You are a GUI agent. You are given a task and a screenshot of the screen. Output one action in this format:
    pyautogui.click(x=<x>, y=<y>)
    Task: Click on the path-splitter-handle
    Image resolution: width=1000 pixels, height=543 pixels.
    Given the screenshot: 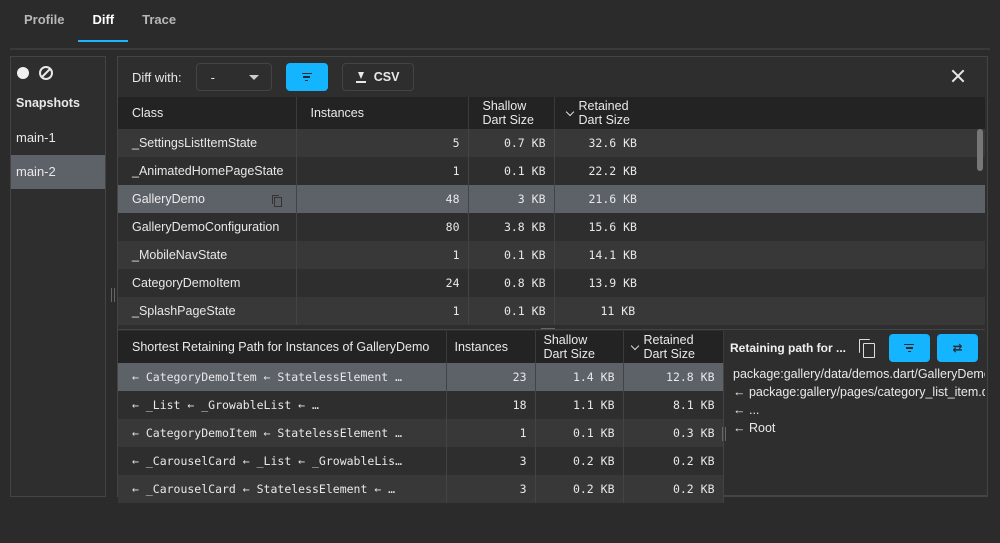 What is the action you would take?
    pyautogui.click(x=724, y=434)
    